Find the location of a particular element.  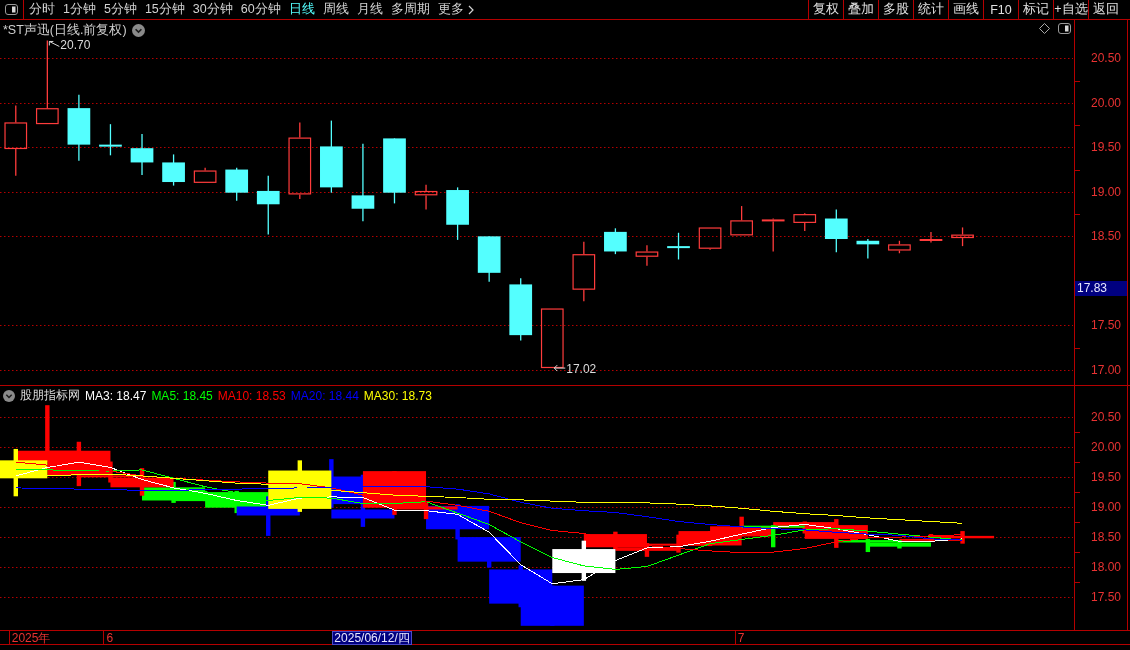

period-tab: 月线 is located at coordinates (369, 9).